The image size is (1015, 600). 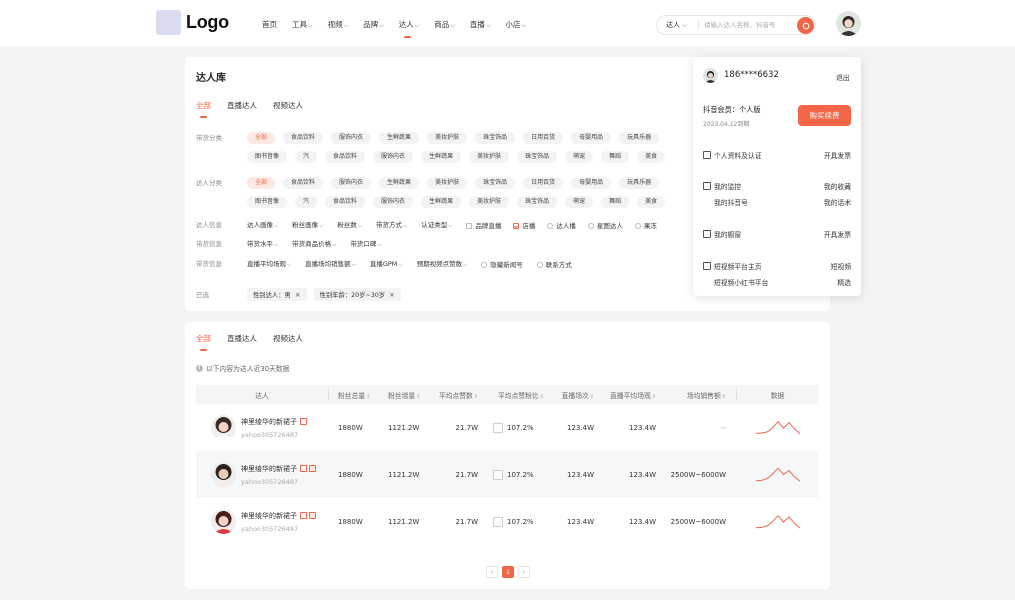 What do you see at coordinates (508, 572) in the screenshot?
I see `page-1-button: 1` at bounding box center [508, 572].